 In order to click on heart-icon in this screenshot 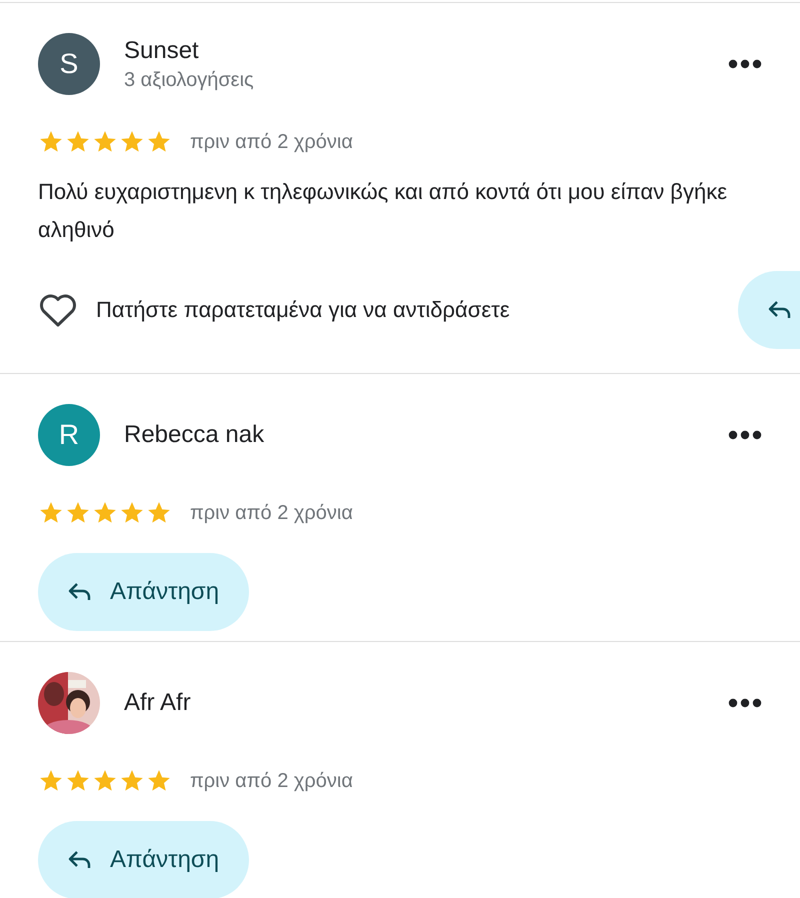, I will do `click(58, 310)`.